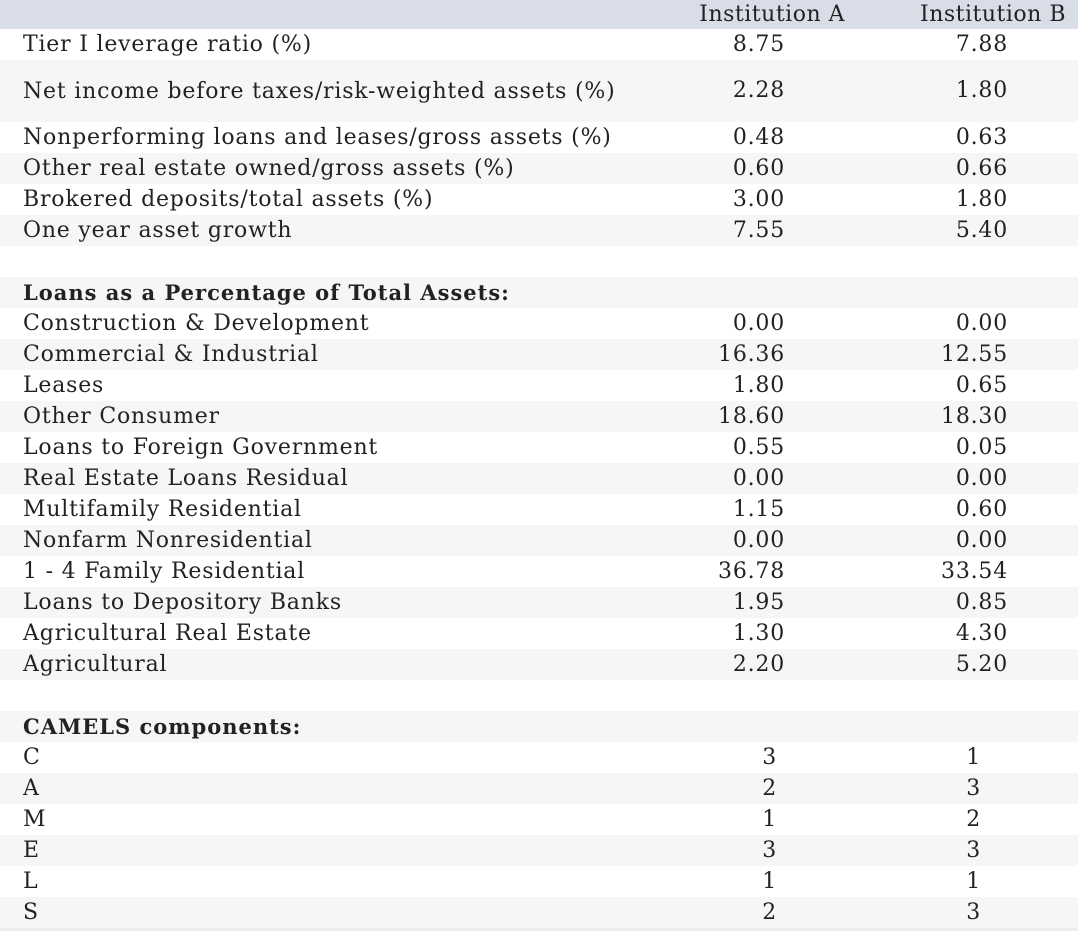 The width and height of the screenshot is (1090, 950). What do you see at coordinates (758, 447) in the screenshot?
I see `value-institution-a: 0.55` at bounding box center [758, 447].